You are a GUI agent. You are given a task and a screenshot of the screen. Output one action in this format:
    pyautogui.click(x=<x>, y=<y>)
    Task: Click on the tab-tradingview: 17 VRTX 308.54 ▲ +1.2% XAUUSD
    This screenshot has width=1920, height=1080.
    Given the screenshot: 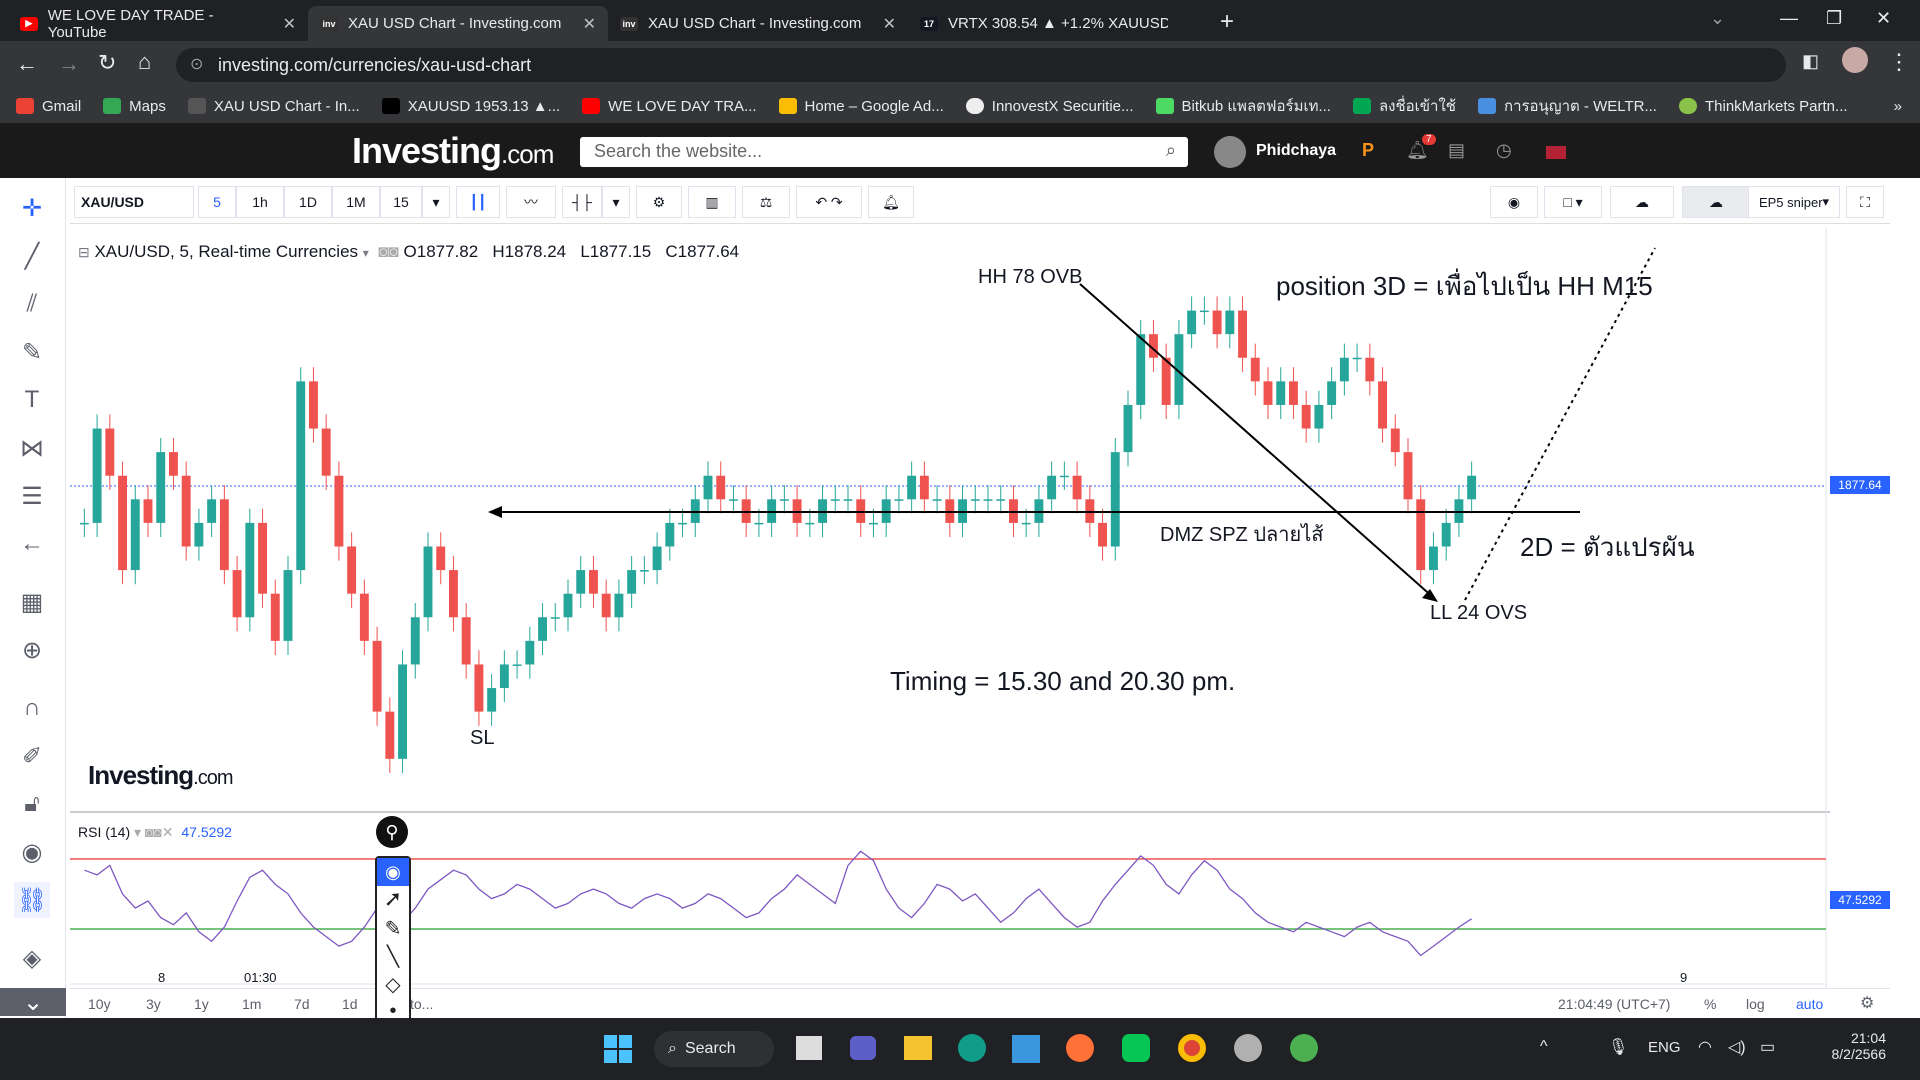 What is the action you would take?
    pyautogui.click(x=1058, y=23)
    